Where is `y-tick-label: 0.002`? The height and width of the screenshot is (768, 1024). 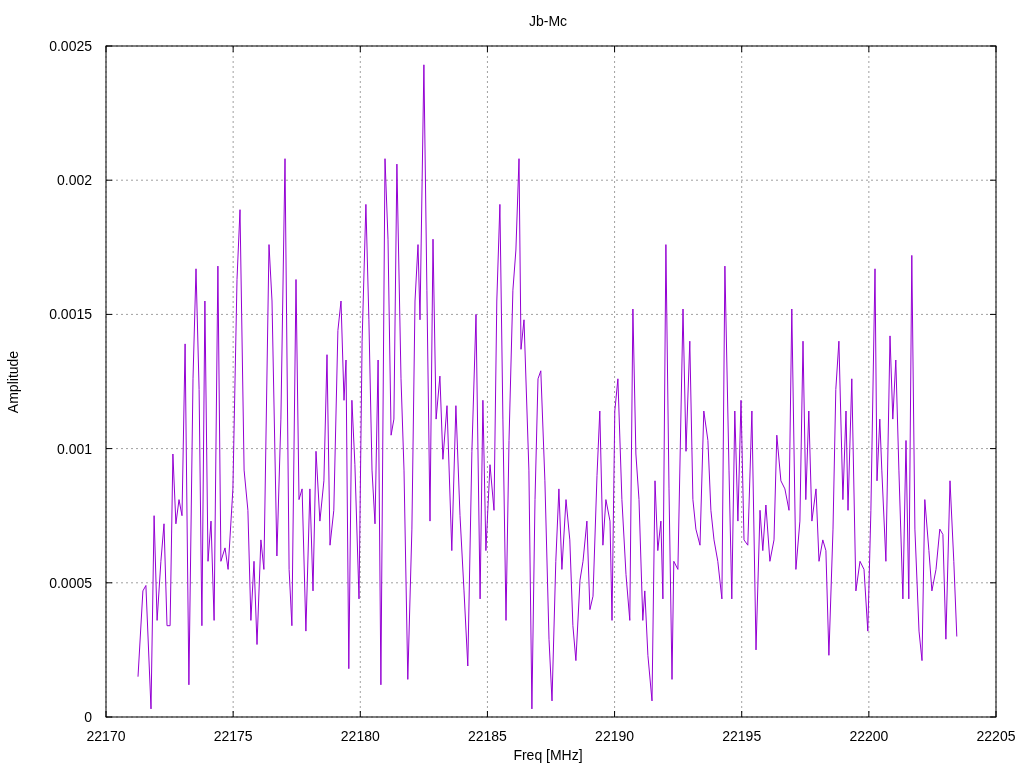
y-tick-label: 0.002 is located at coordinates (74, 180).